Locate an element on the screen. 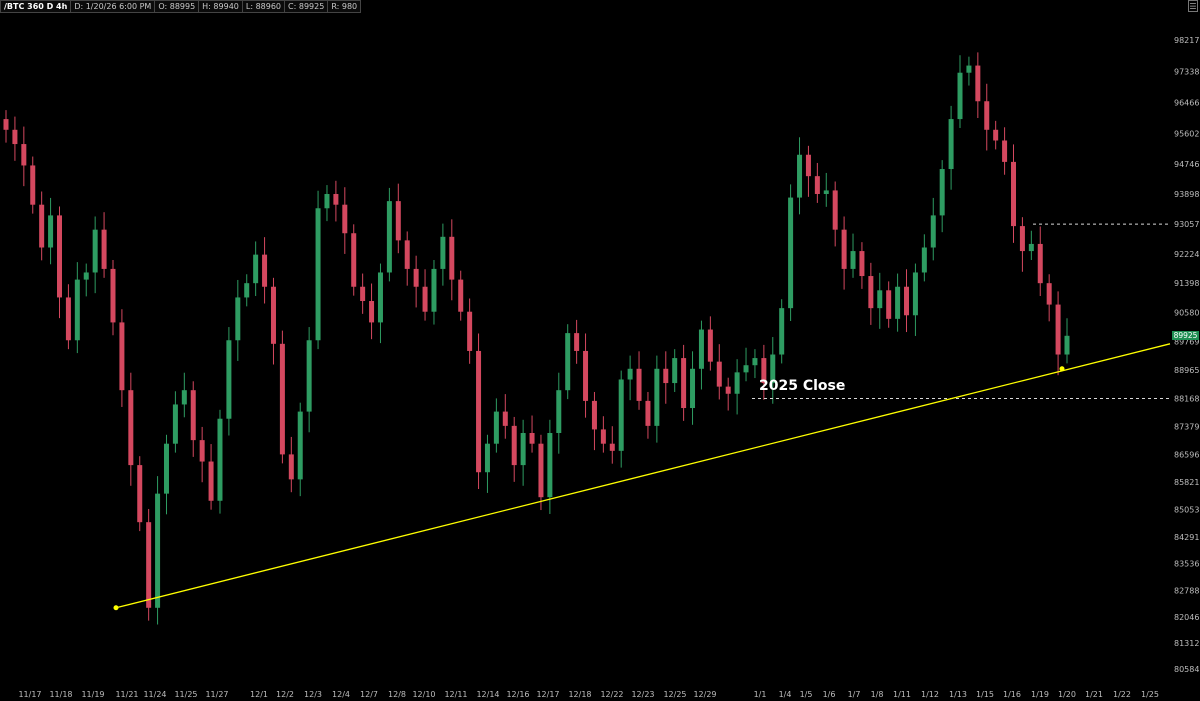 The width and height of the screenshot is (1200, 701). y-tick-label: 82046 is located at coordinates (1186, 617).